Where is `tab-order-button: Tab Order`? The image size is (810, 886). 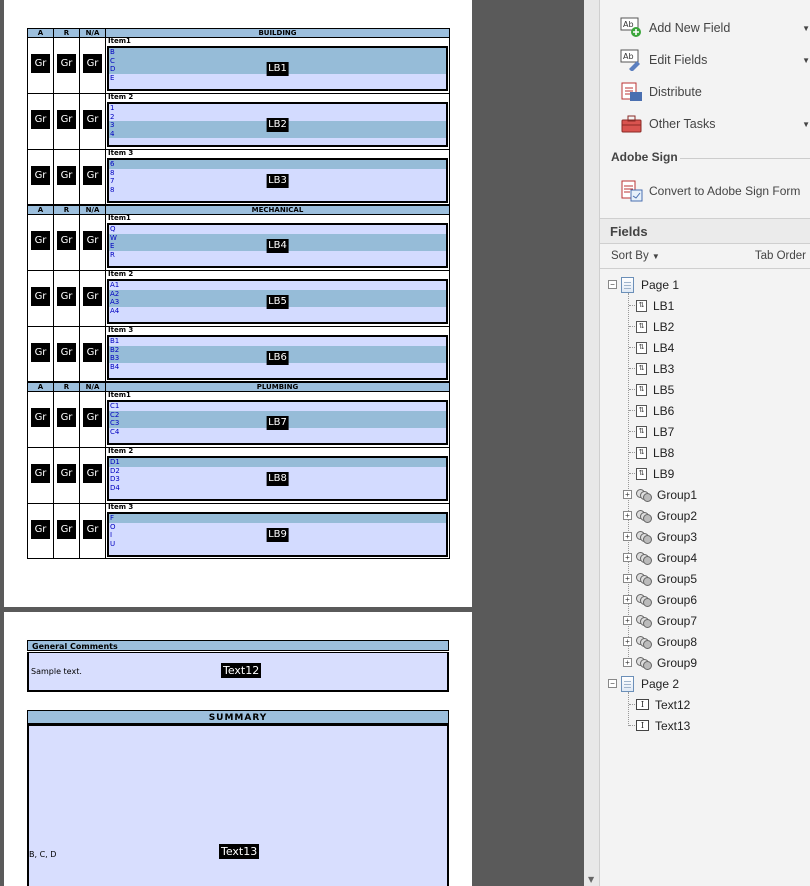 tab-order-button: Tab Order is located at coordinates (780, 256).